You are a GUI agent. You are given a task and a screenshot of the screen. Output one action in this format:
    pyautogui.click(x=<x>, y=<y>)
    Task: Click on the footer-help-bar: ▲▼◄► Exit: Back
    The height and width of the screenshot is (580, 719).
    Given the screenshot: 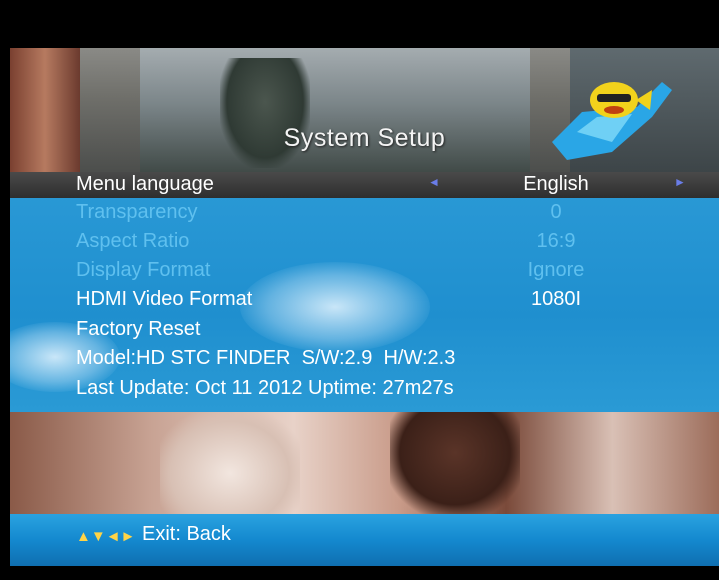 What is the action you would take?
    pyautogui.click(x=364, y=540)
    